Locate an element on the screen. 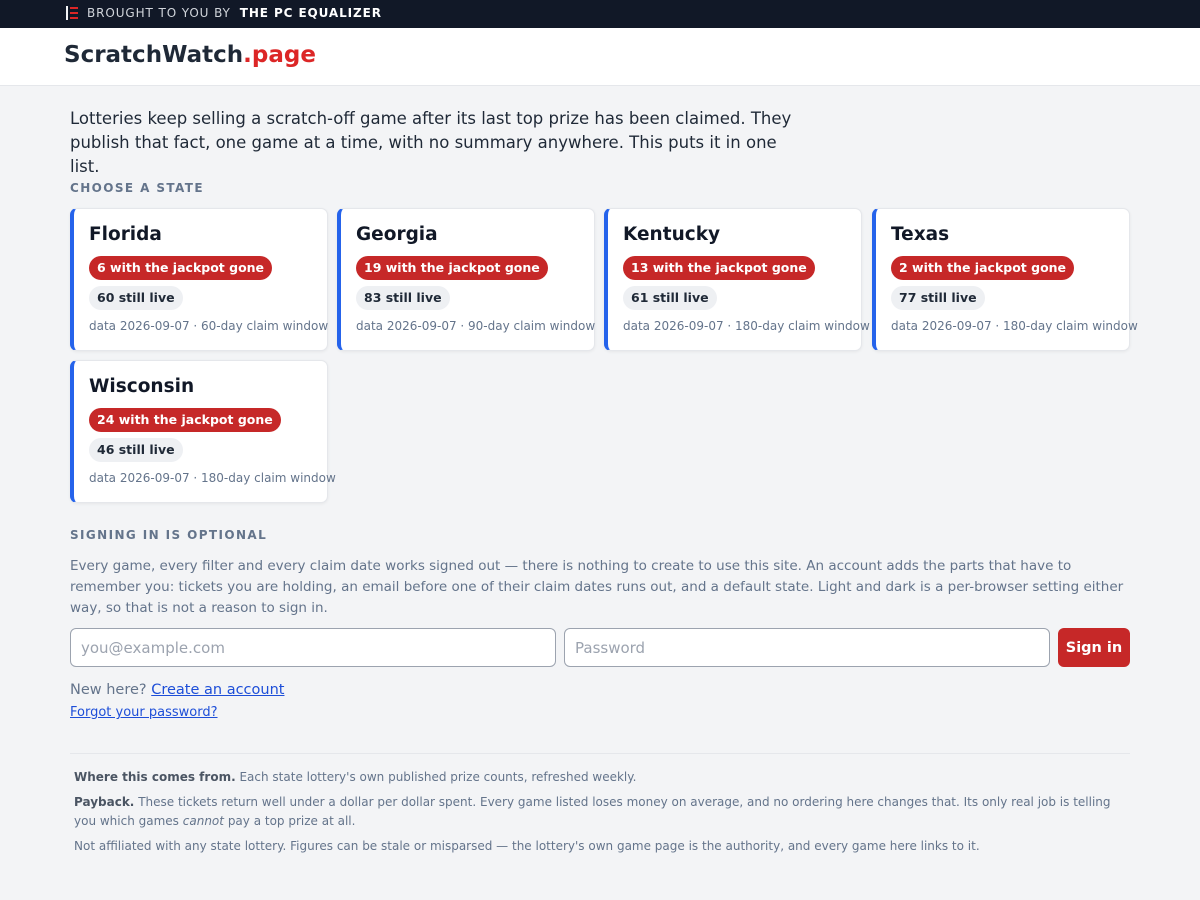  pc-equalizer-logo-icon is located at coordinates (72, 13).